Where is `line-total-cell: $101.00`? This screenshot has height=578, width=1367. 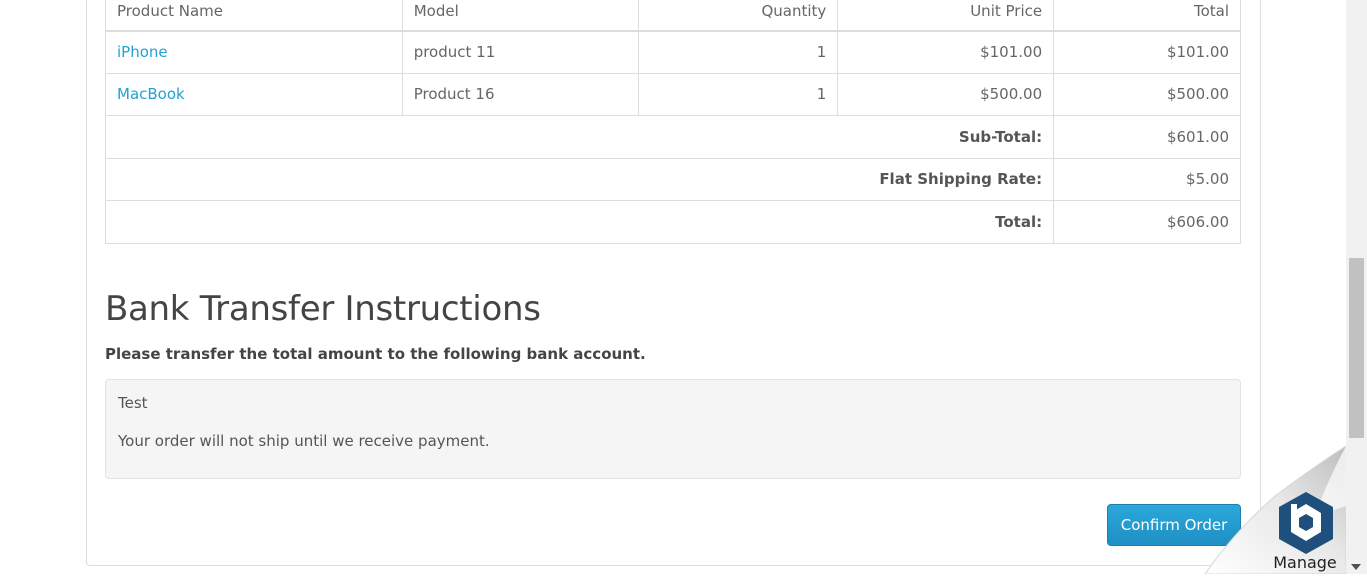 line-total-cell: $101.00 is located at coordinates (1147, 52).